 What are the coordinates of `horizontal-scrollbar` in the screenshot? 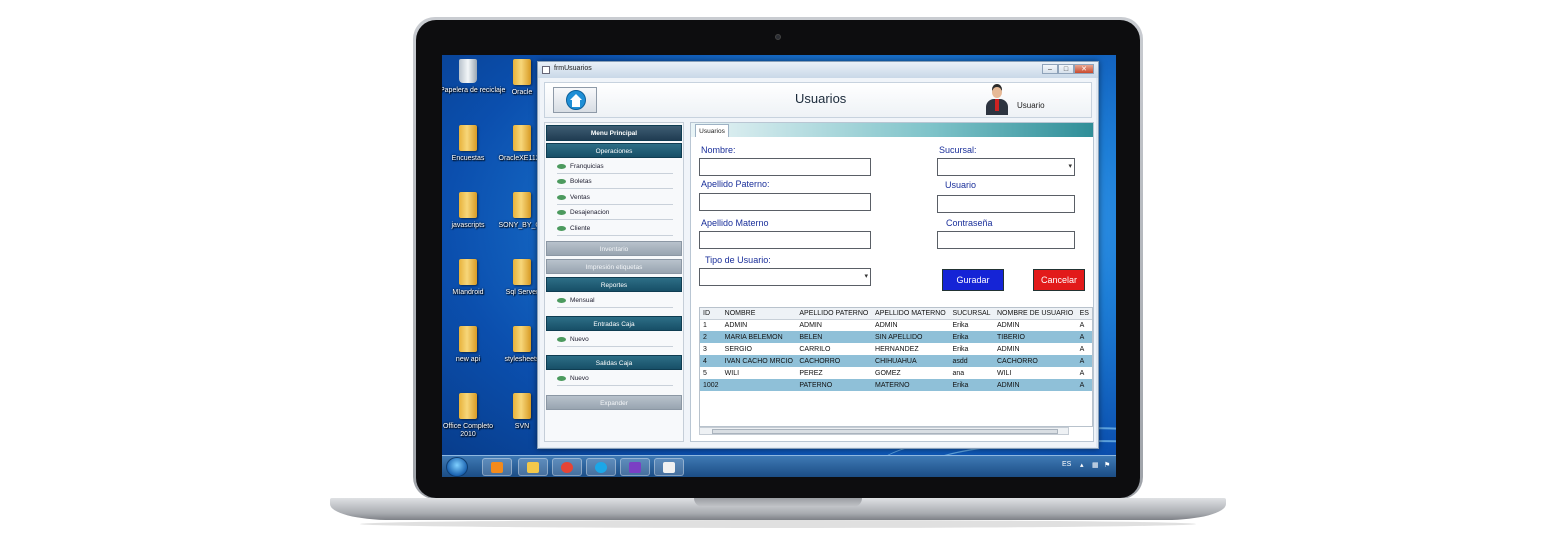 It's located at (884, 431).